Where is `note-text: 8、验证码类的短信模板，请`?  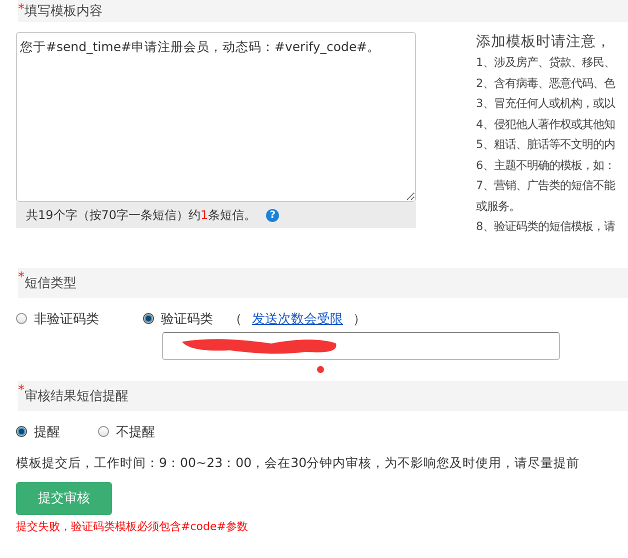
note-text: 8、验证码类的短信模板，请 is located at coordinates (546, 227).